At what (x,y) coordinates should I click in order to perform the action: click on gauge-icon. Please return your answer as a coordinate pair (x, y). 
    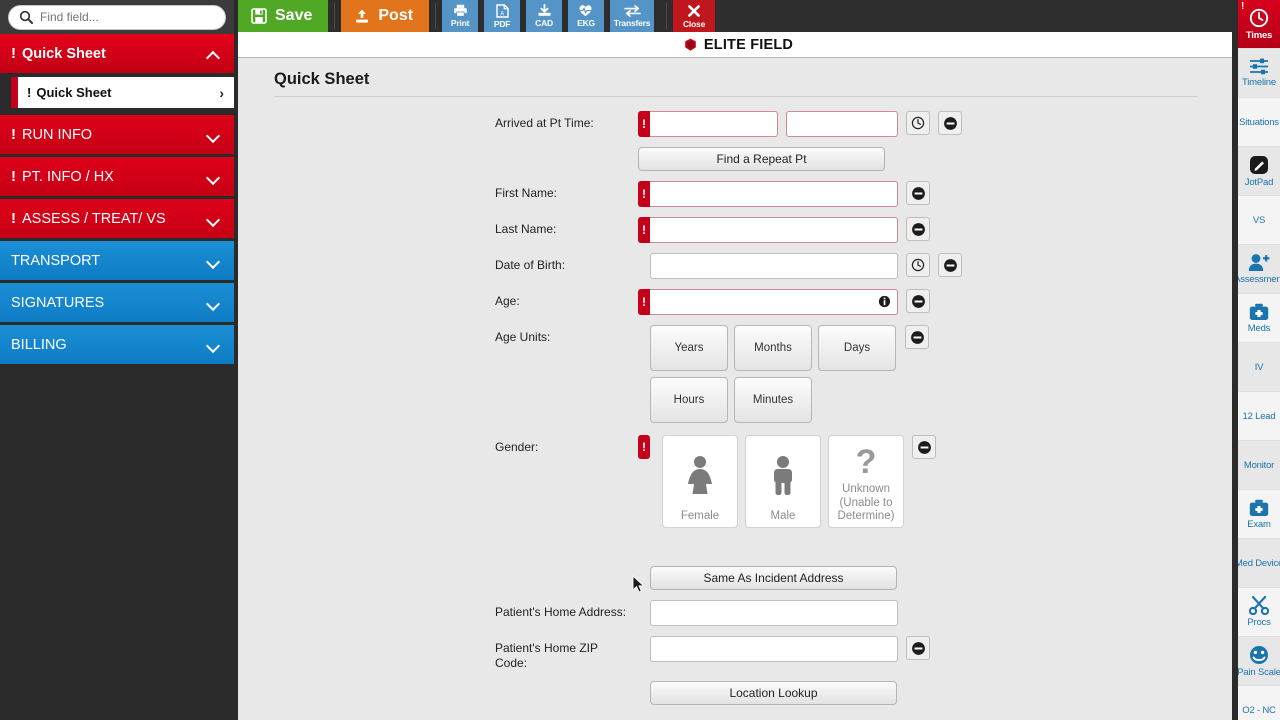
    Looking at the image, I should click on (1259, 655).